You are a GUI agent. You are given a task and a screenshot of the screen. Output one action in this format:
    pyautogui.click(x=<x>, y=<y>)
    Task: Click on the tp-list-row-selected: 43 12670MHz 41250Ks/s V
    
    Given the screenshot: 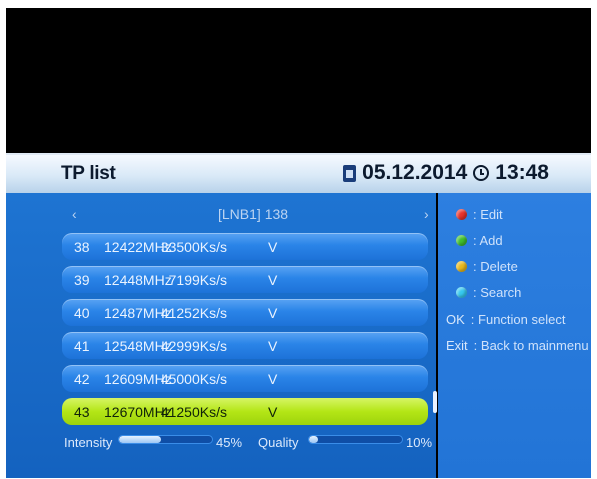 What is the action you would take?
    pyautogui.click(x=245, y=411)
    